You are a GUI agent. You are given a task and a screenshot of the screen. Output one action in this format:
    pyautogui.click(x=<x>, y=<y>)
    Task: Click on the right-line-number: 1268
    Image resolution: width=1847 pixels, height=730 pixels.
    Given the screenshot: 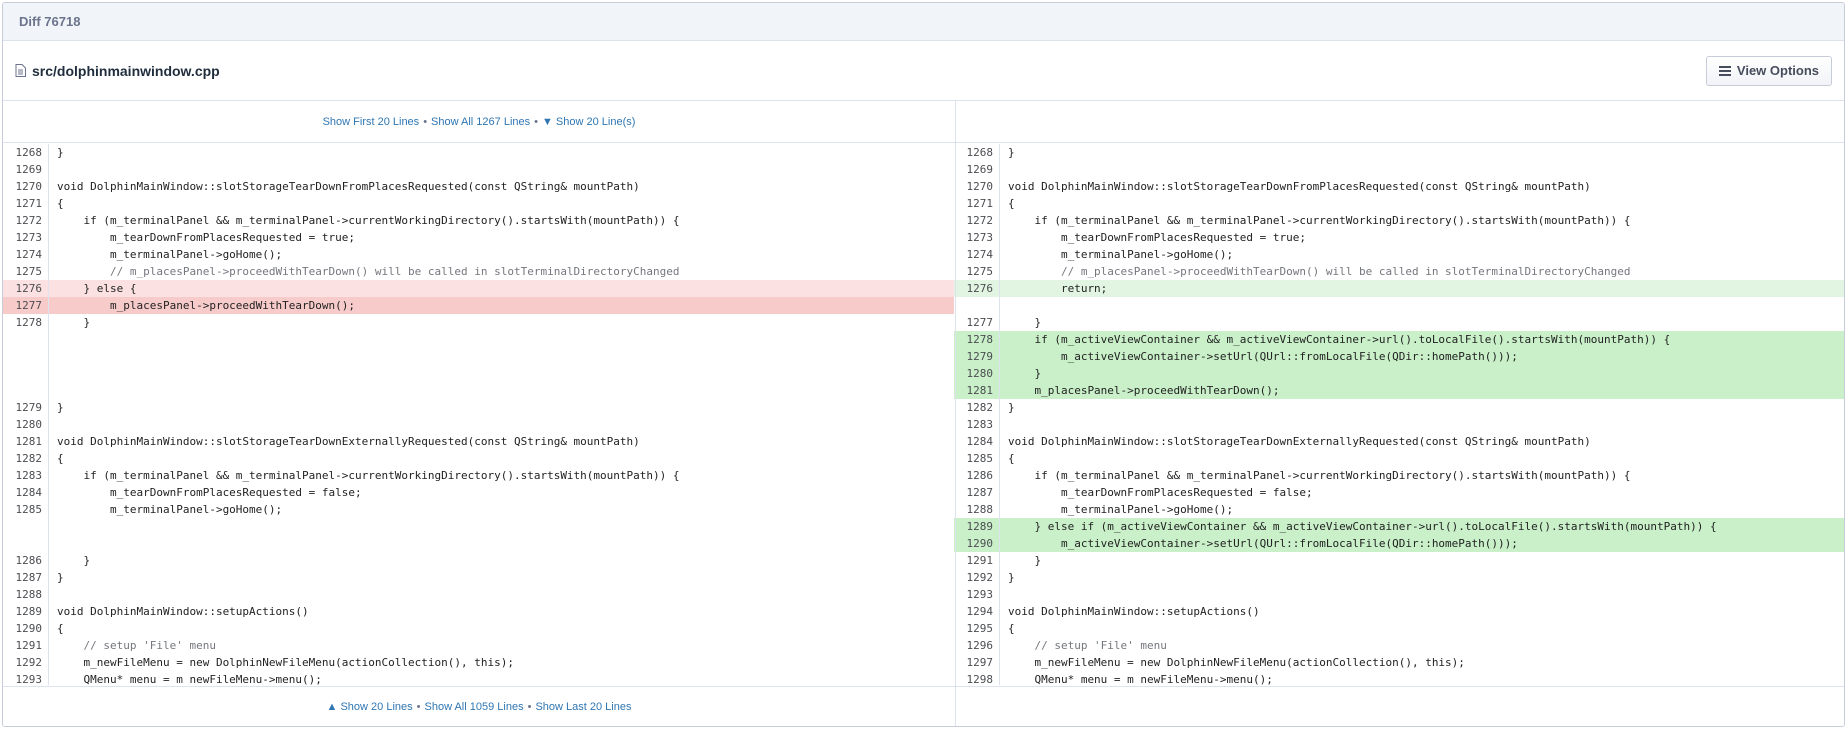 What is the action you would take?
    pyautogui.click(x=976, y=152)
    